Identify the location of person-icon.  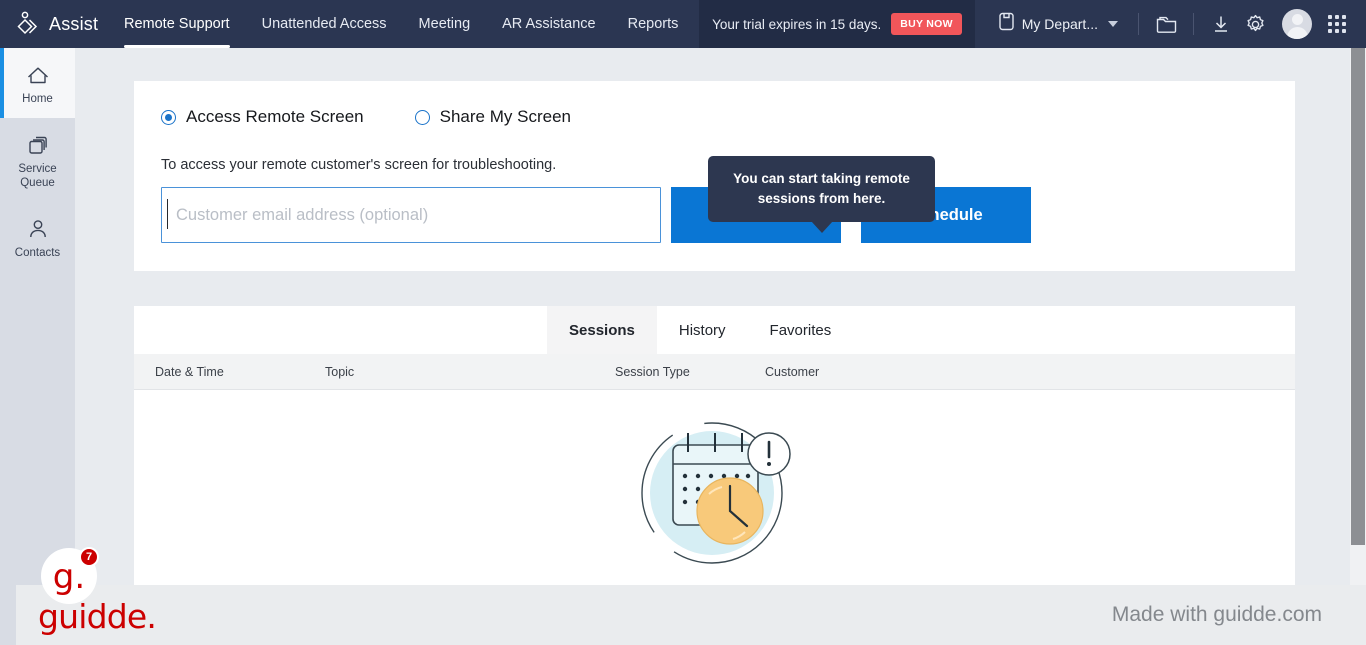
(37, 229).